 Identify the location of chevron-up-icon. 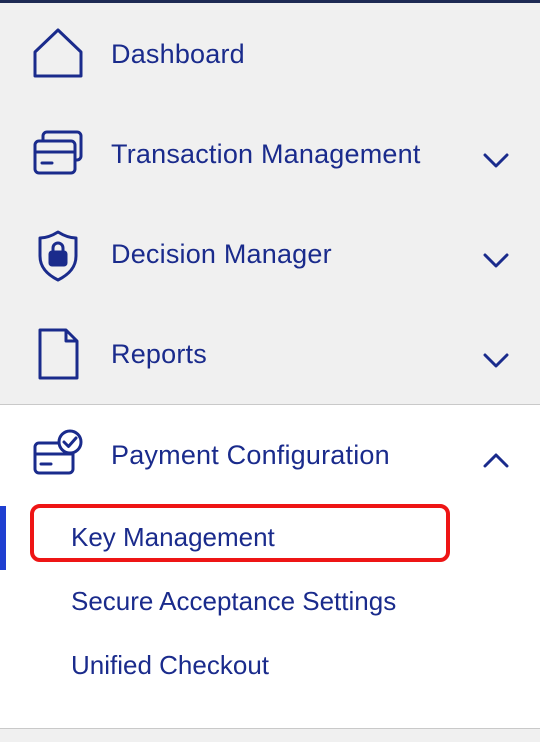
(496, 461).